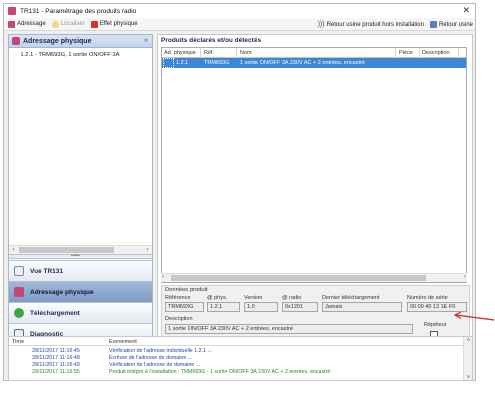 This screenshot has width=495, height=403. I want to click on adressage-button: Adressage, so click(27, 24).